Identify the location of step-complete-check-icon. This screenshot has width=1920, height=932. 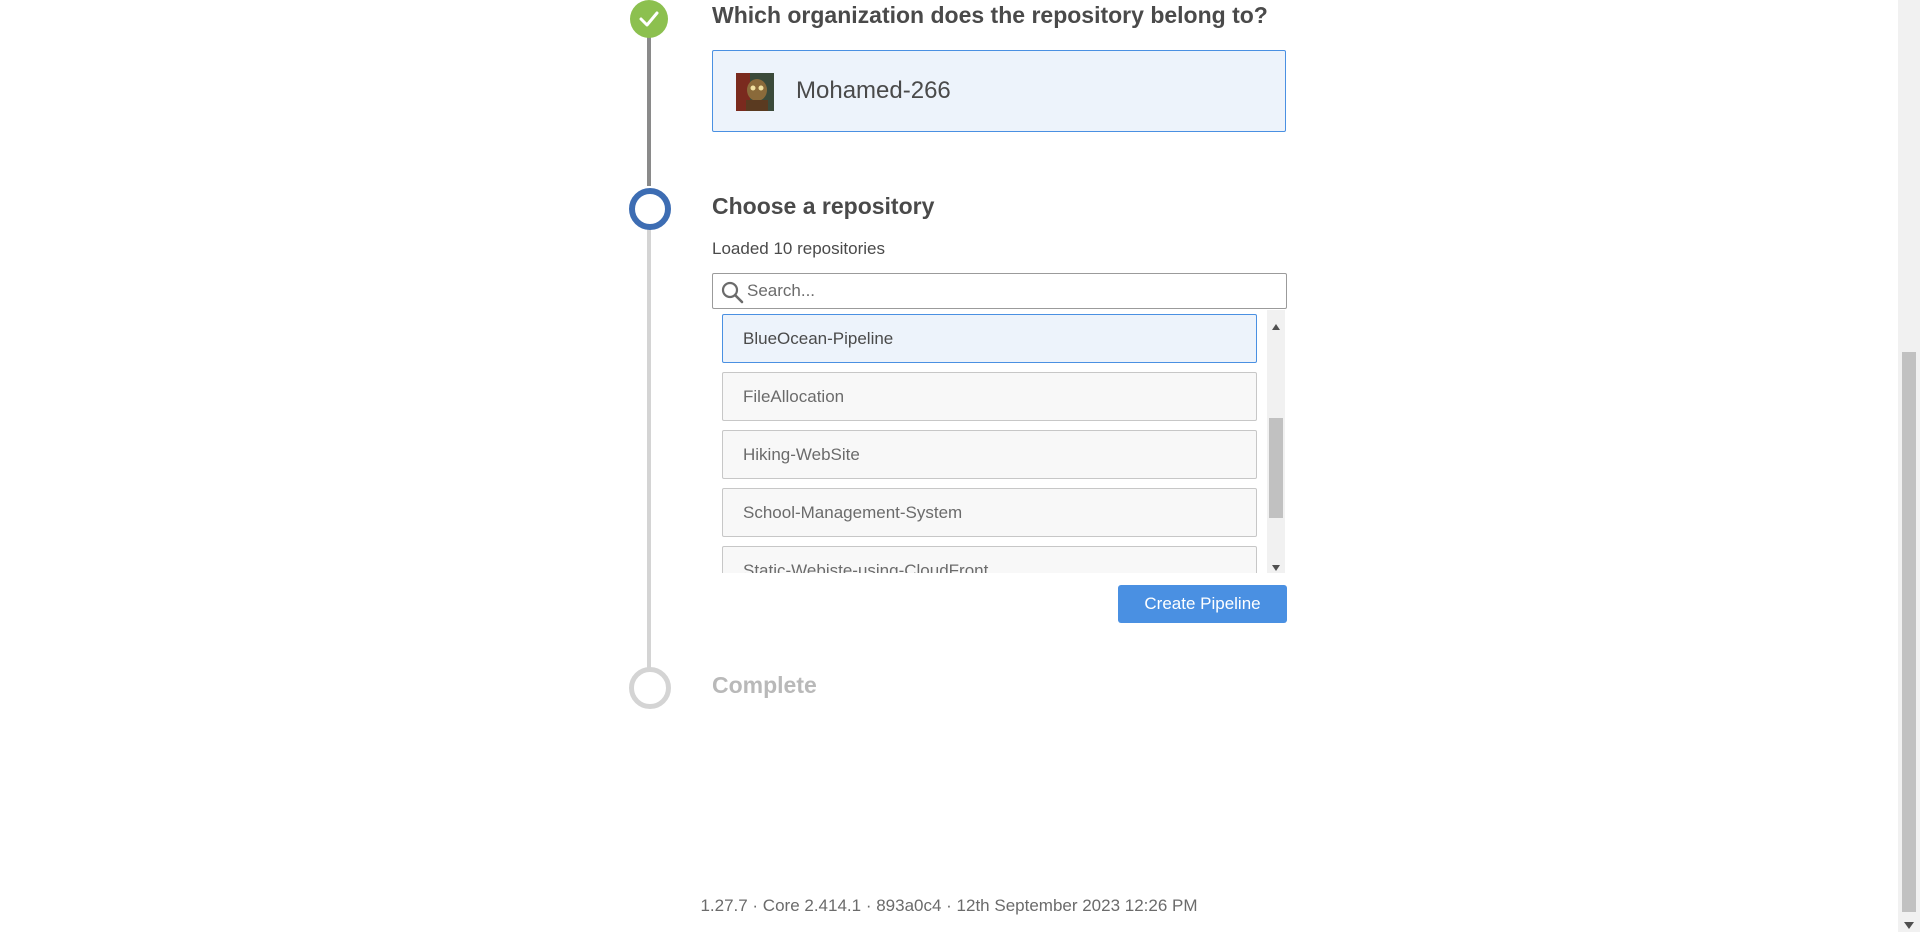
(649, 19).